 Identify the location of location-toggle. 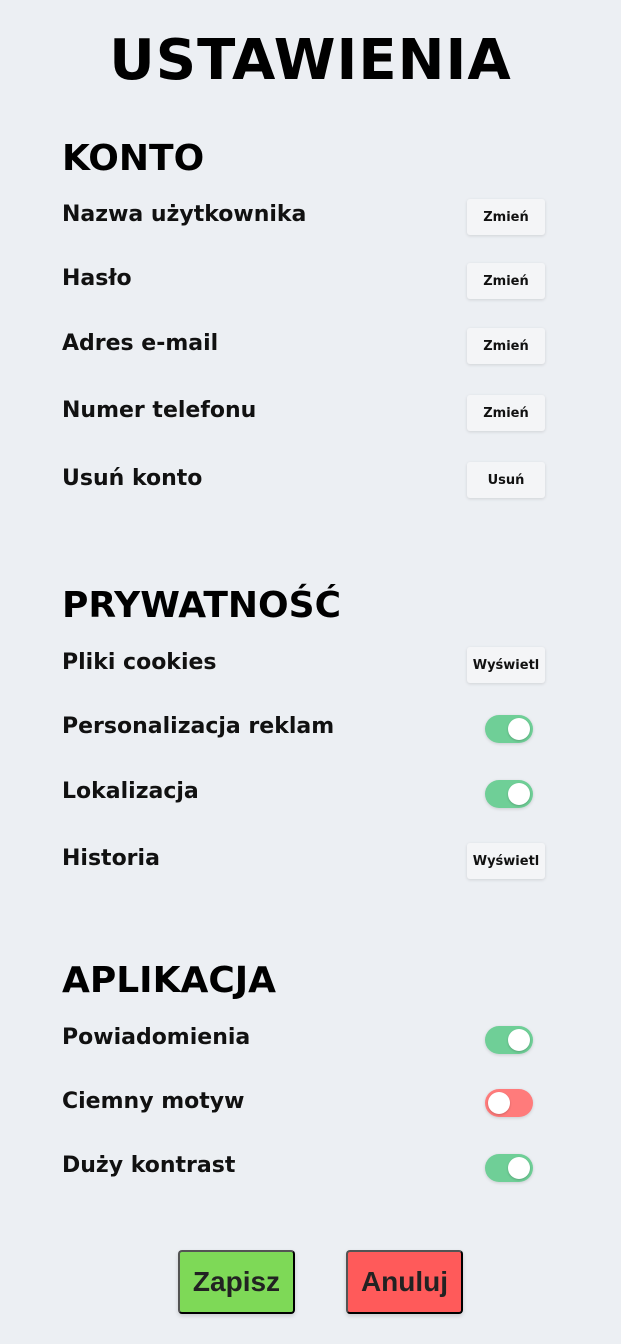
(509, 794).